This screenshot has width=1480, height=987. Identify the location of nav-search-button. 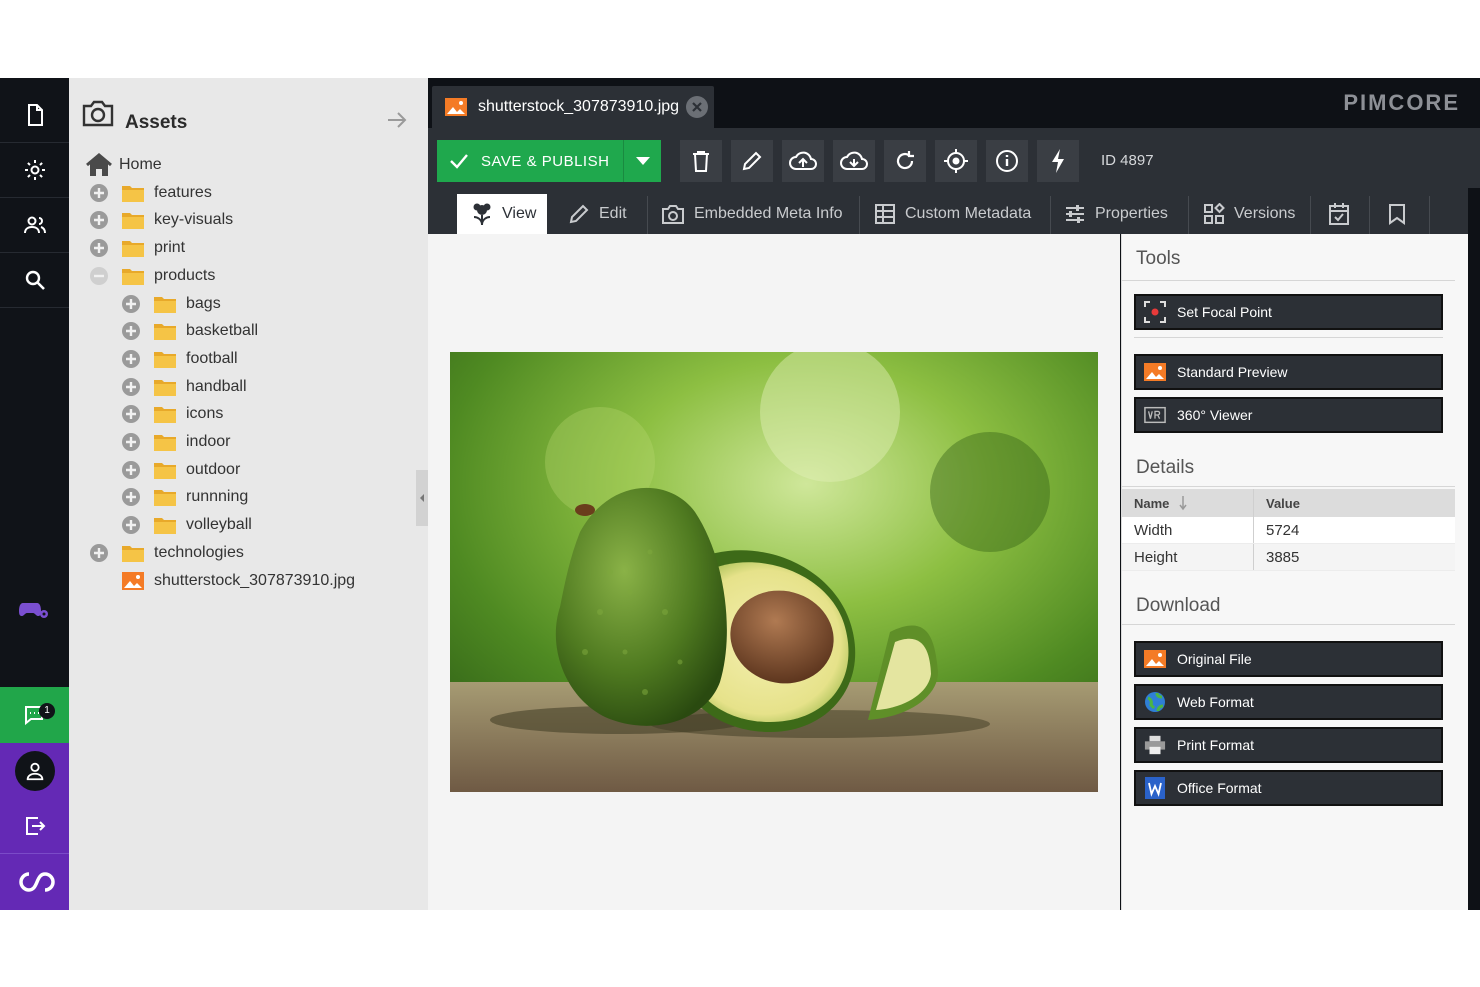
(34, 280).